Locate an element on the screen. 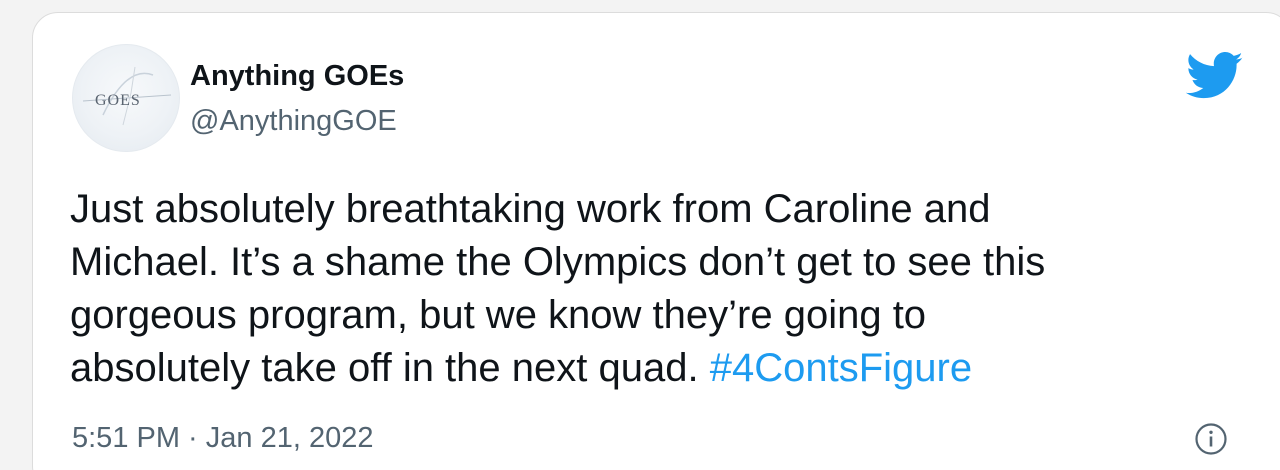 This screenshot has height=470, width=1280. avatar: GOES is located at coordinates (126, 98).